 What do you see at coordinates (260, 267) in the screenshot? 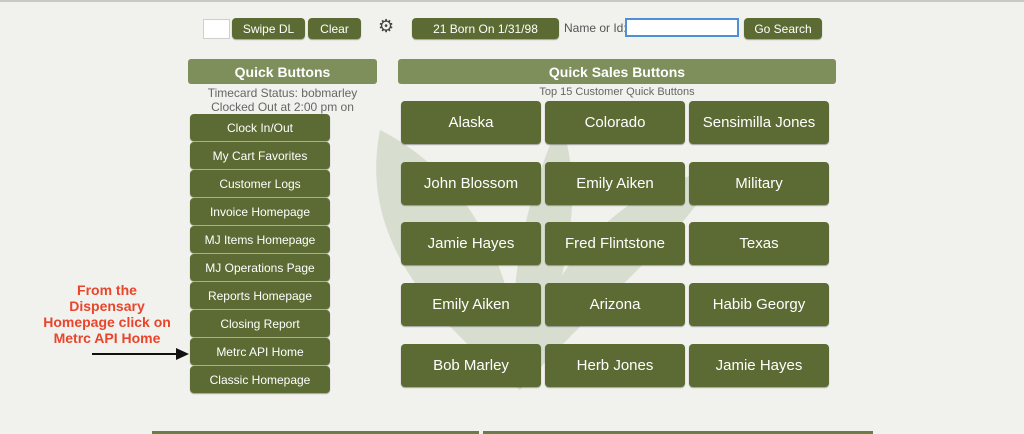
I see `mj-operations-page-button: MJ Operations Page` at bounding box center [260, 267].